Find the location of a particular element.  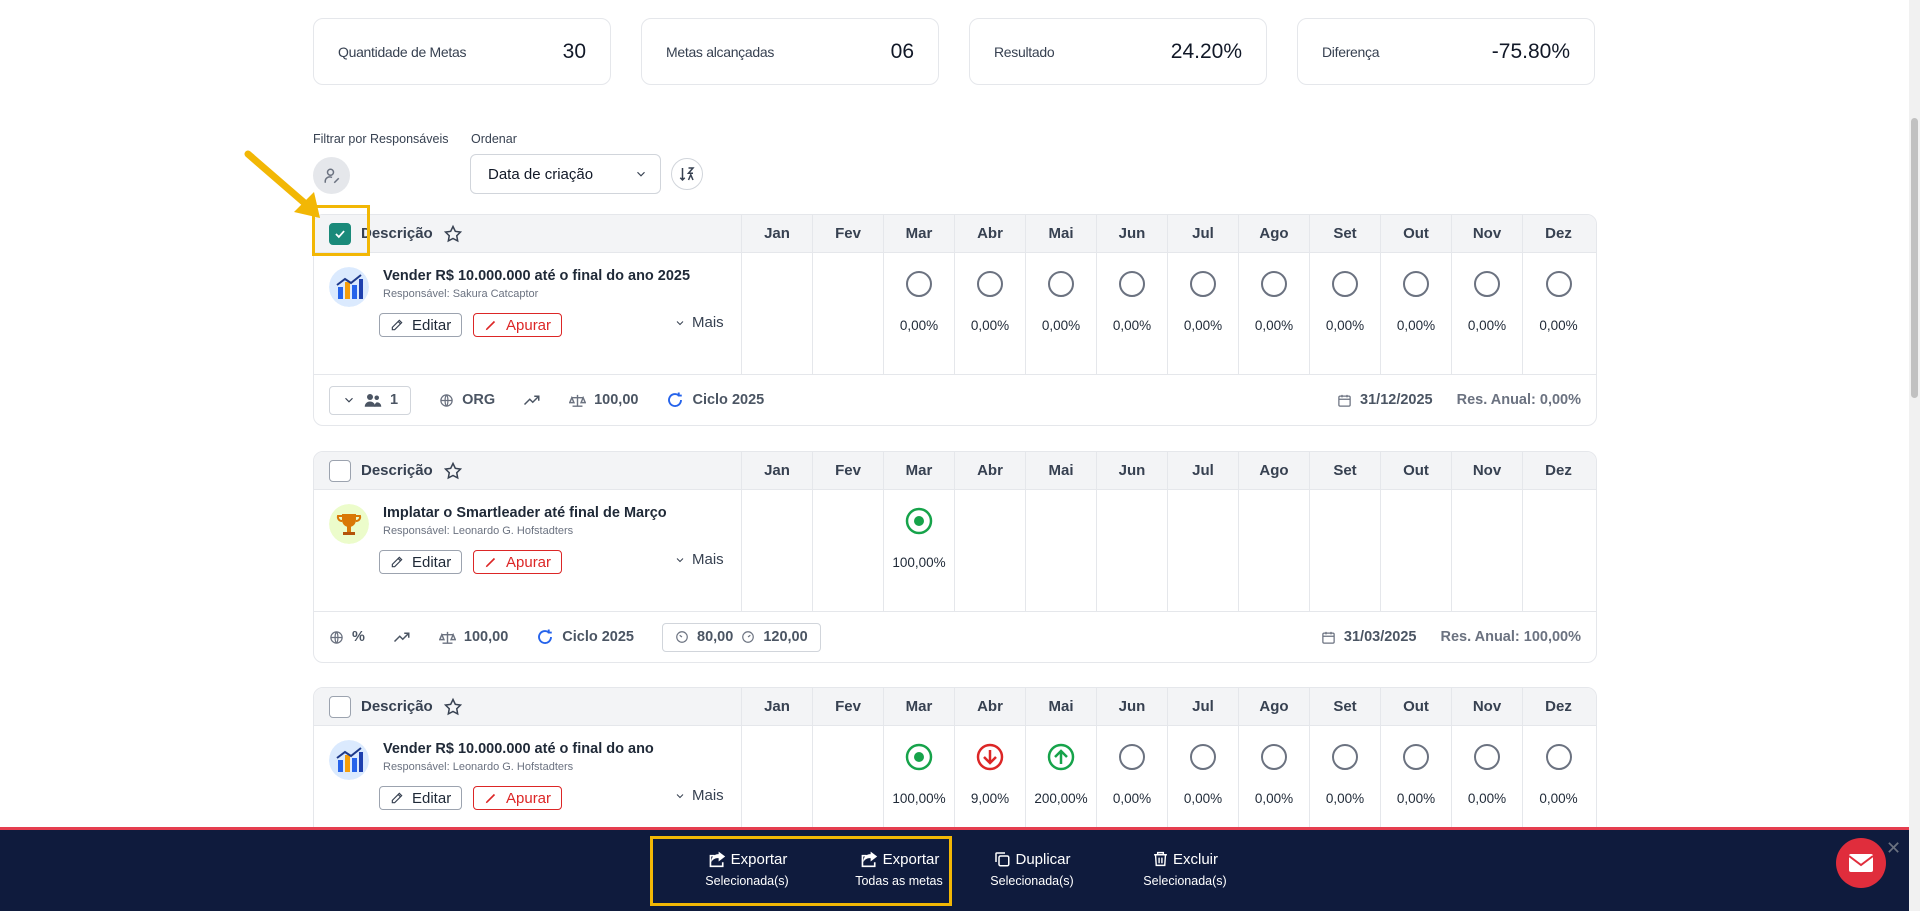

participants-toggle: 1 is located at coordinates (370, 400).